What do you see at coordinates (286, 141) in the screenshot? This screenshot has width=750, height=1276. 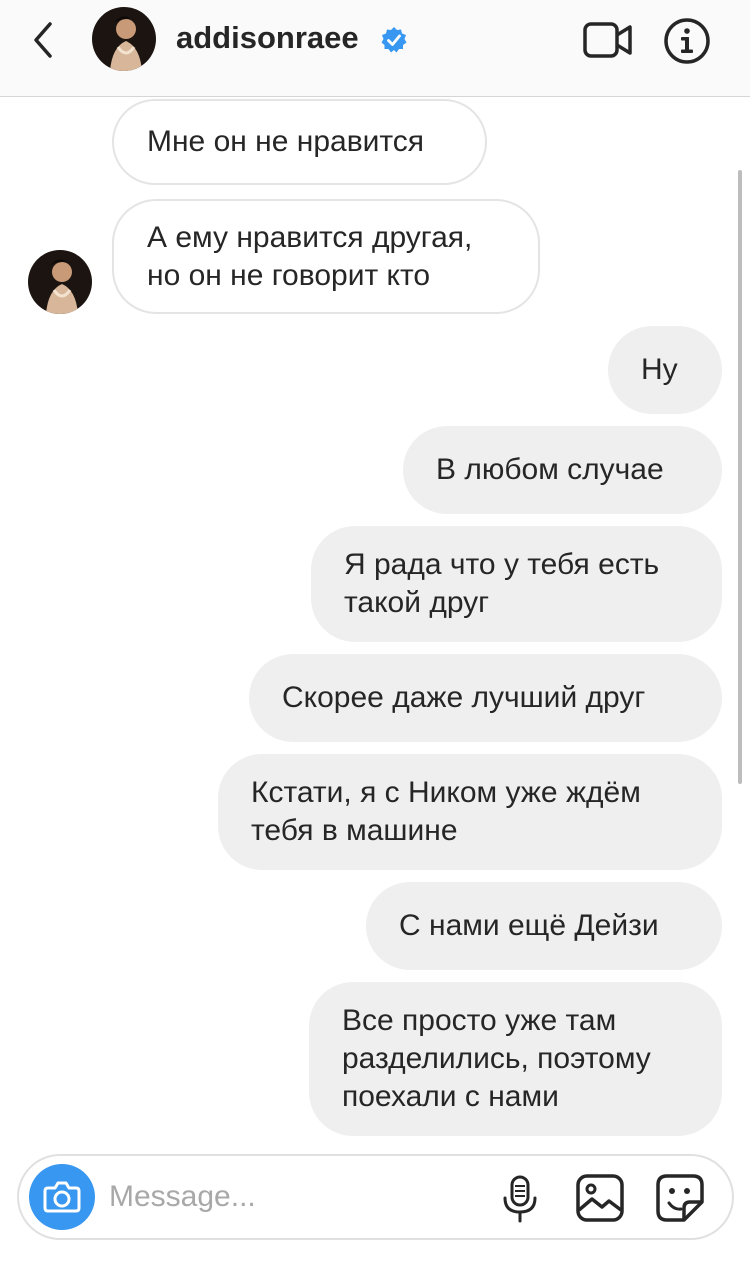 I see `message-line: Мне он не нравится` at bounding box center [286, 141].